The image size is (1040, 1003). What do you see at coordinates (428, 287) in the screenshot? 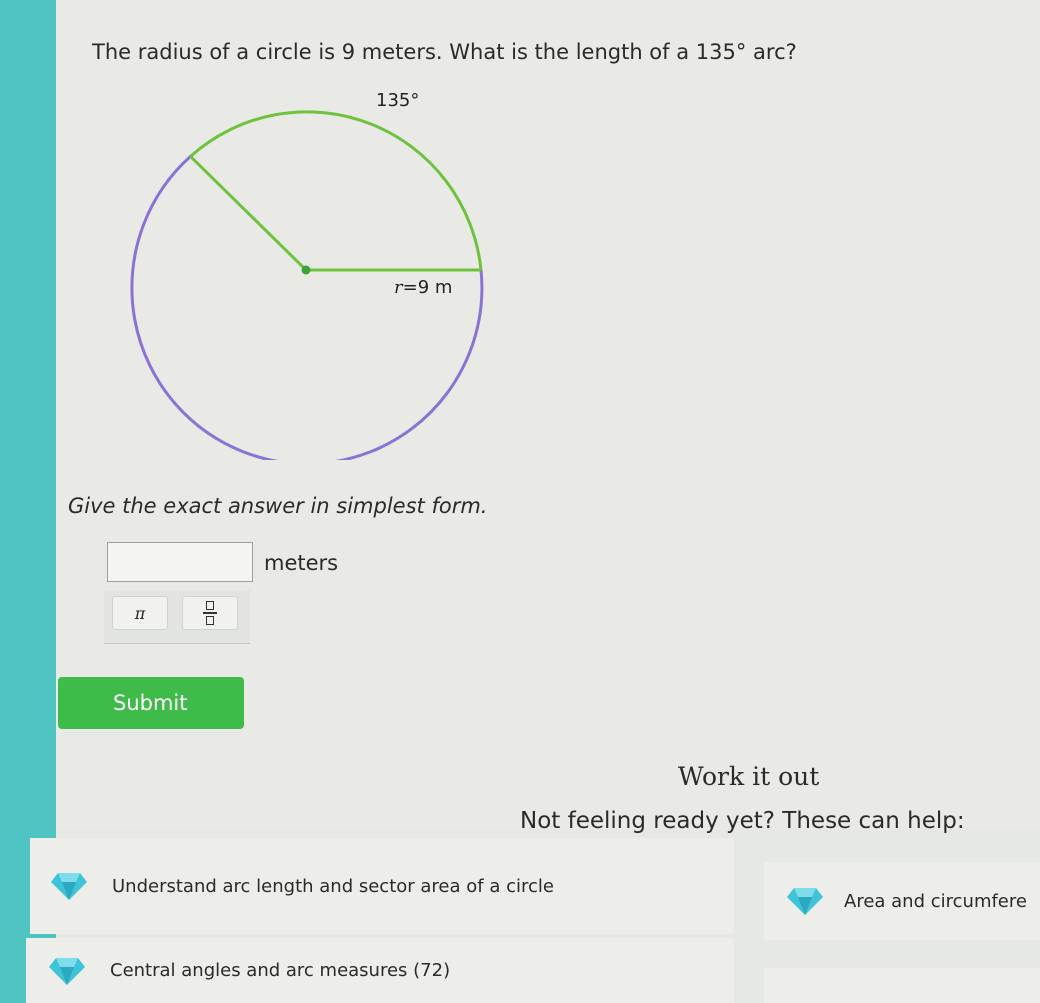
I see `radius-value: =9 m` at bounding box center [428, 287].